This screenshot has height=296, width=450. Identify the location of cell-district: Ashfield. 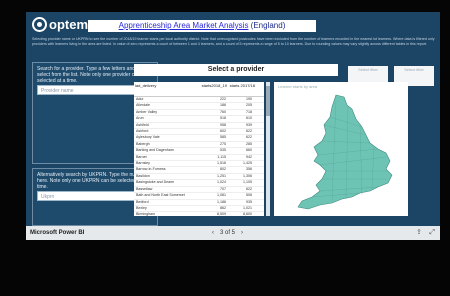
(142, 124).